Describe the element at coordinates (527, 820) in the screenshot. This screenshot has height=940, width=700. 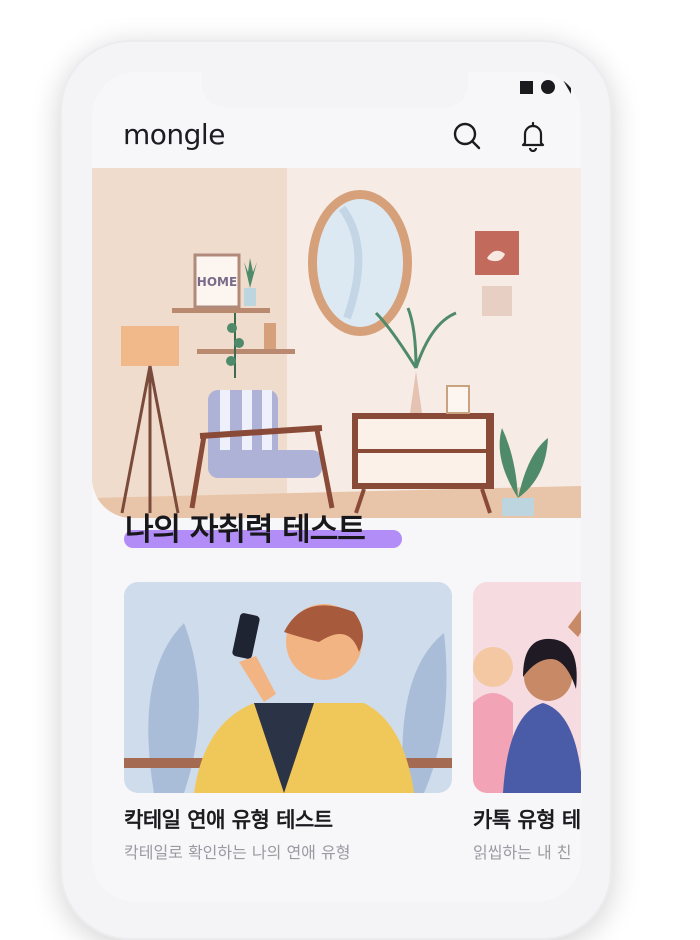
I see `card-title: 카톡 유형 테` at that location.